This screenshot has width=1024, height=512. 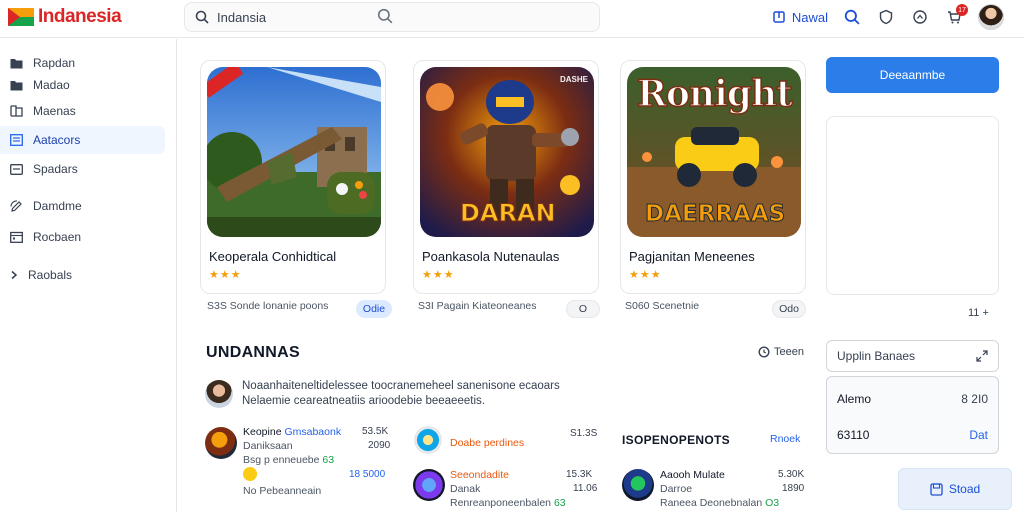 What do you see at coordinates (282, 491) in the screenshot?
I see `list-item-detail: No Pebeanneain` at bounding box center [282, 491].